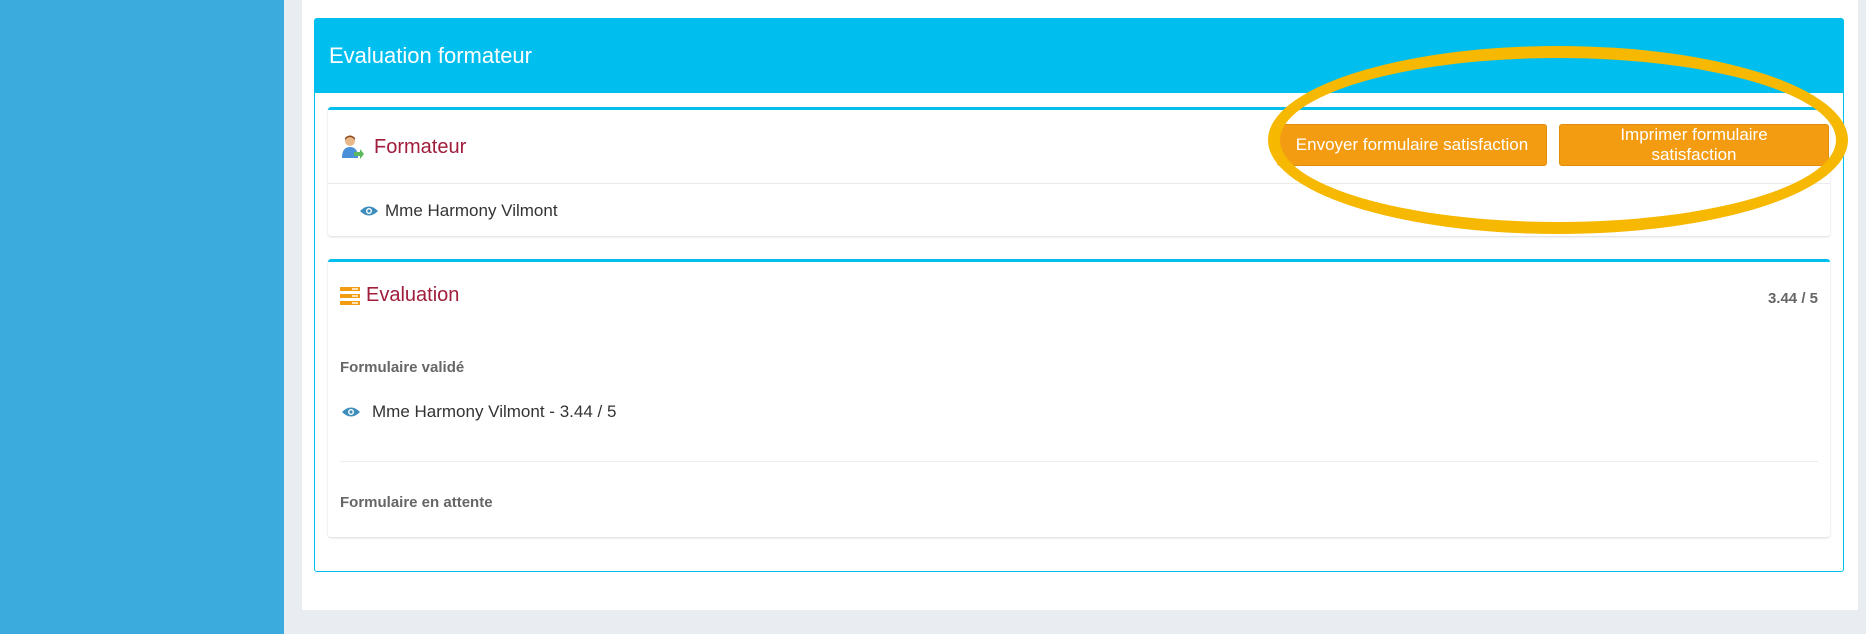 The image size is (1866, 634). Describe the element at coordinates (588, 411) in the screenshot. I see `validated-score: 3.44 / 5` at that location.